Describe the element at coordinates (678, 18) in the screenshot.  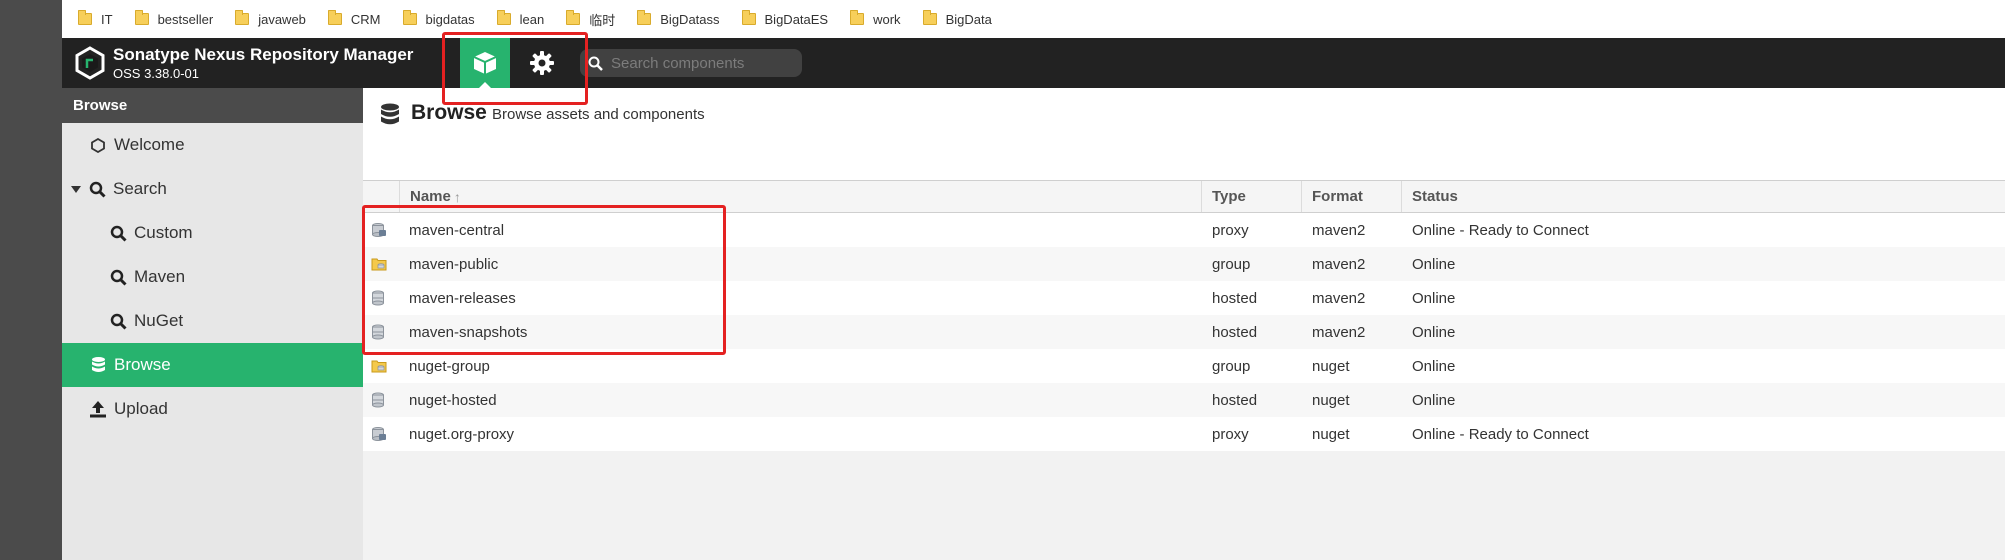
I see `bookmark-bigdatass: BigDatass` at that location.